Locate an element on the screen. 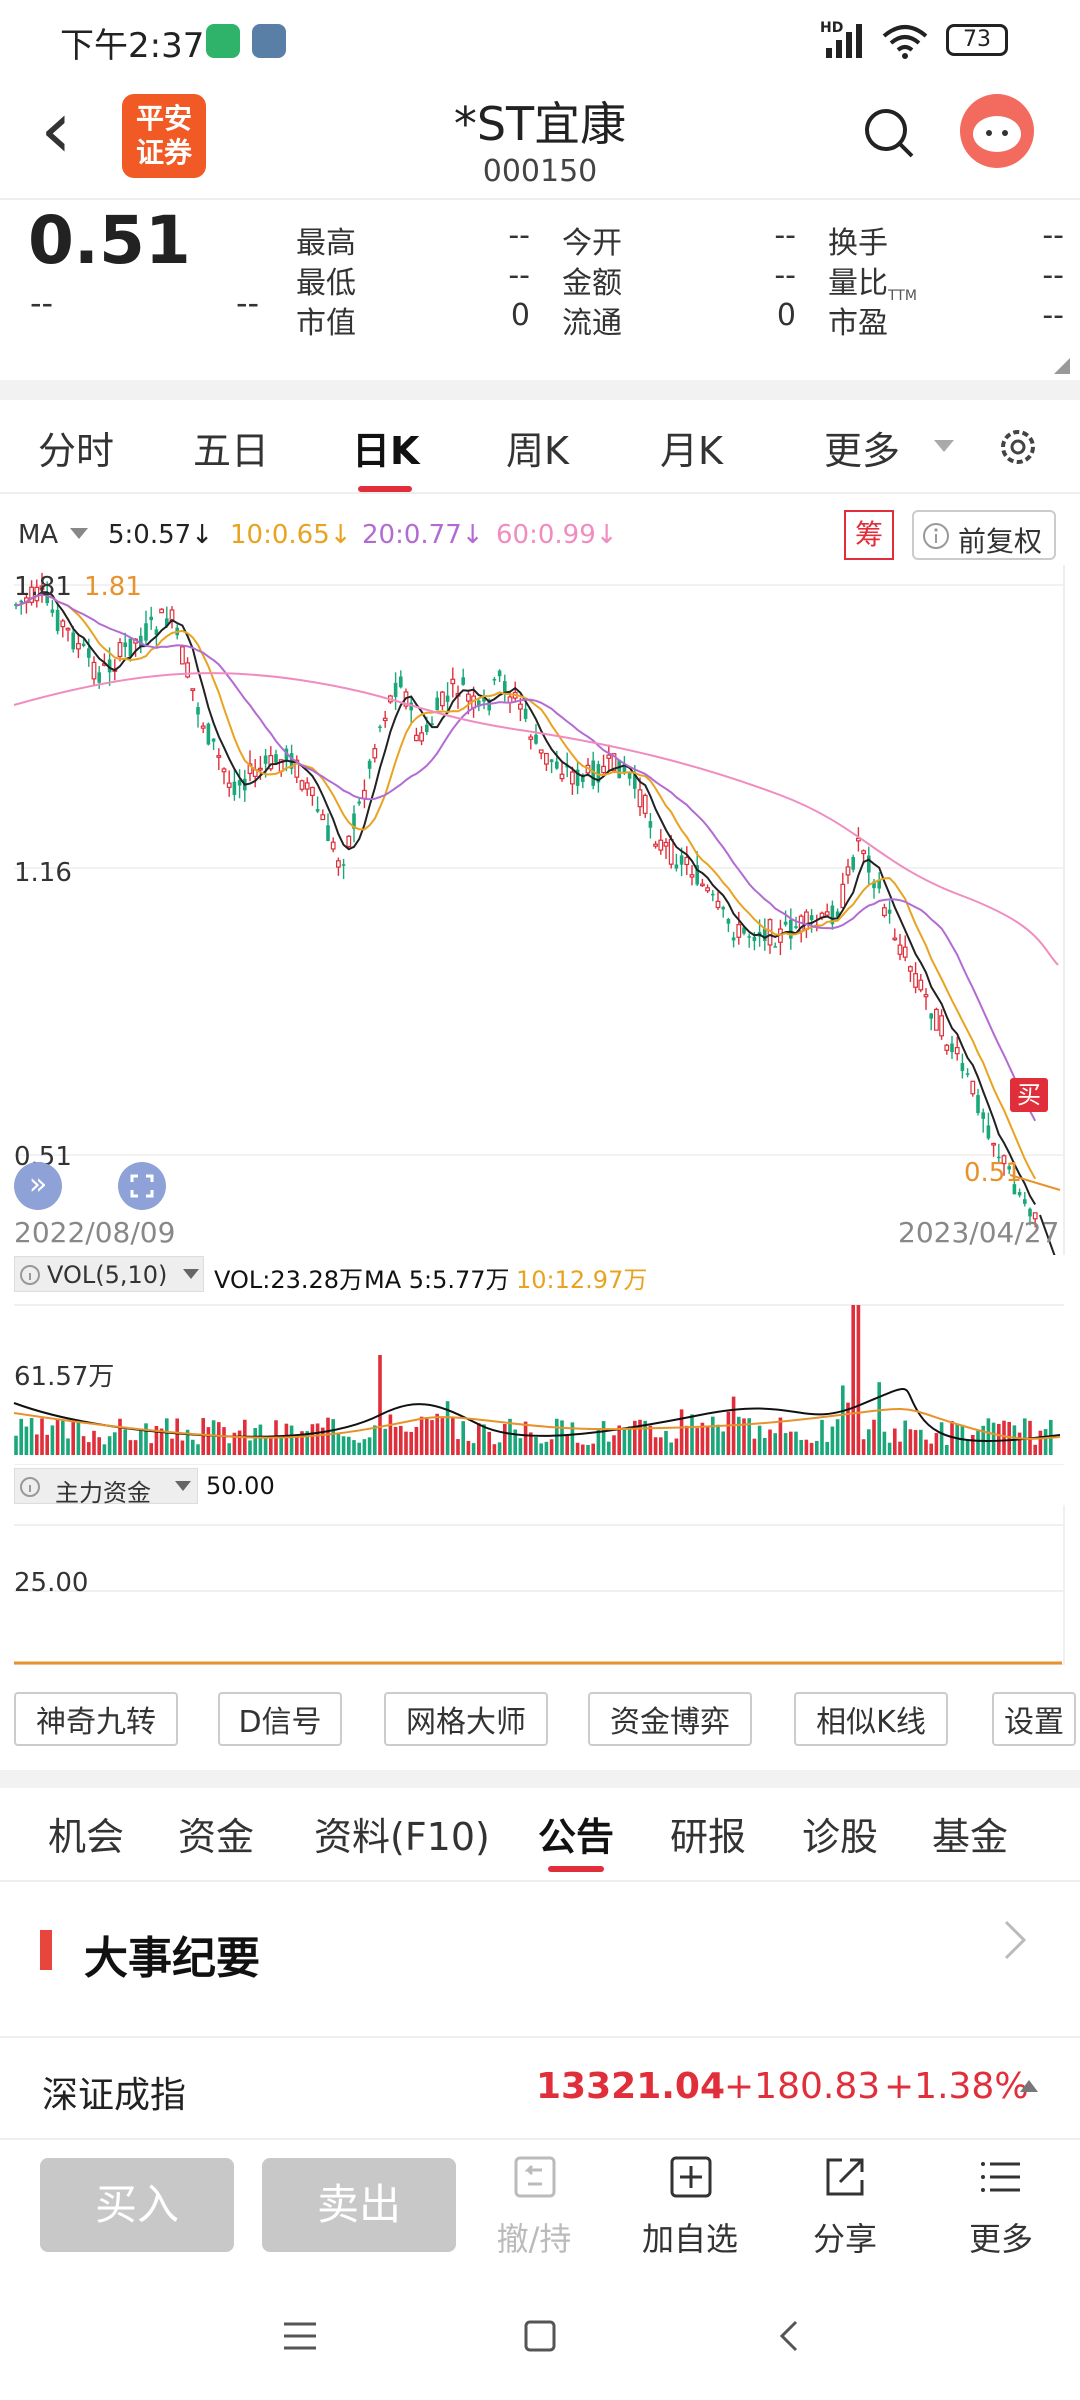 The height and width of the screenshot is (2400, 1080). back-nav-icon is located at coordinates (790, 2336).